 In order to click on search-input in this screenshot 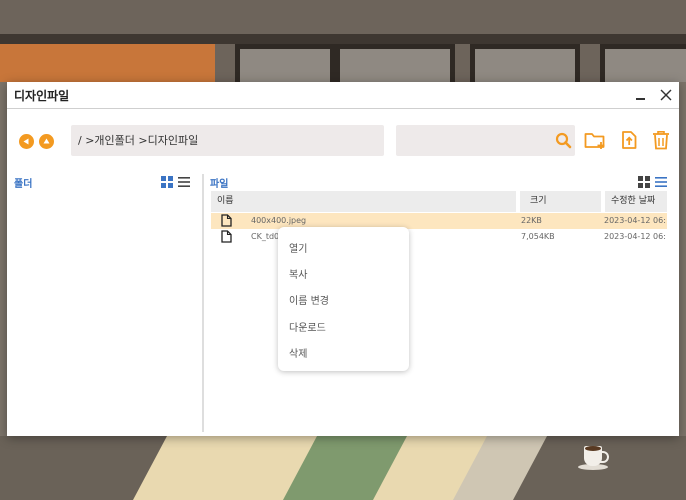, I will do `click(474, 141)`.